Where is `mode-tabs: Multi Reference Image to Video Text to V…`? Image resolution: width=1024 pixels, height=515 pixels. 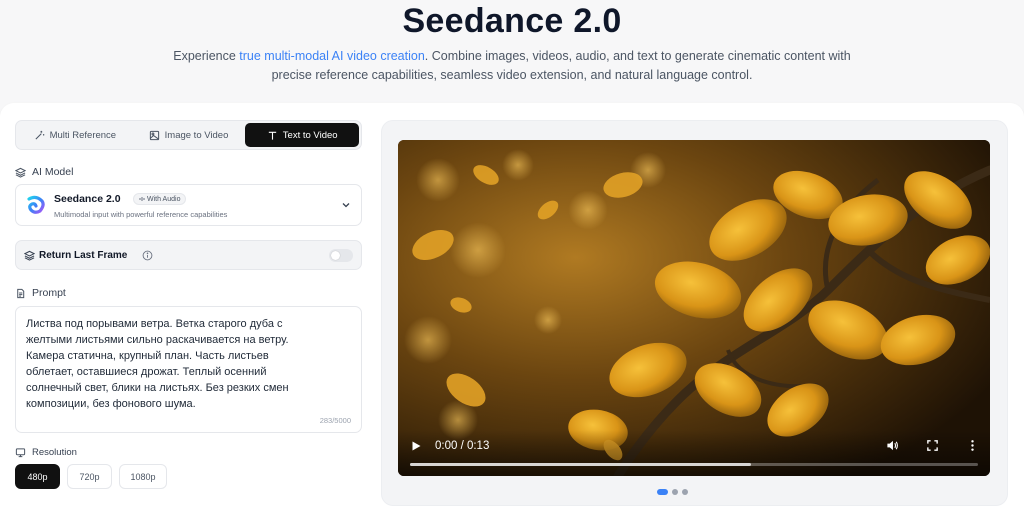
mode-tabs: Multi Reference Image to Video Text to V… is located at coordinates (188, 135).